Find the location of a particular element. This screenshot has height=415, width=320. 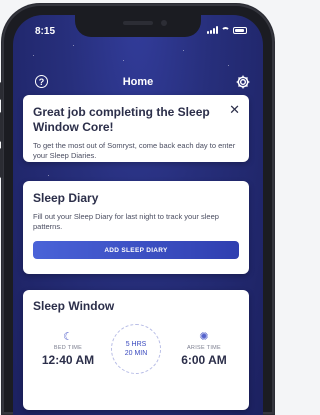

volume-down-button is located at coordinates (1, 163).